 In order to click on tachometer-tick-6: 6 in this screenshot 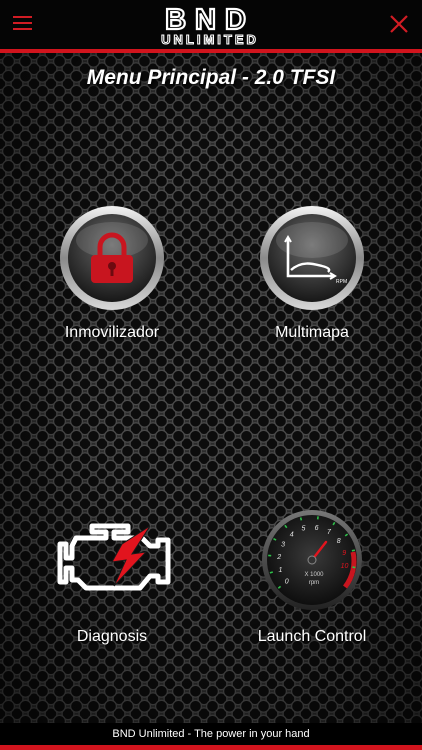, I will do `click(317, 528)`.